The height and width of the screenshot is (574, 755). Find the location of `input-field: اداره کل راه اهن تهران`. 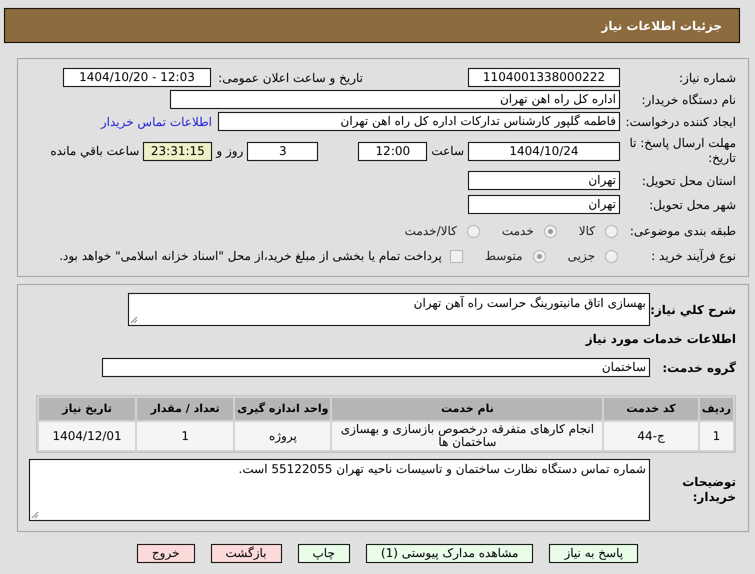

input-field: اداره کل راه اهن تهران is located at coordinates (395, 99).